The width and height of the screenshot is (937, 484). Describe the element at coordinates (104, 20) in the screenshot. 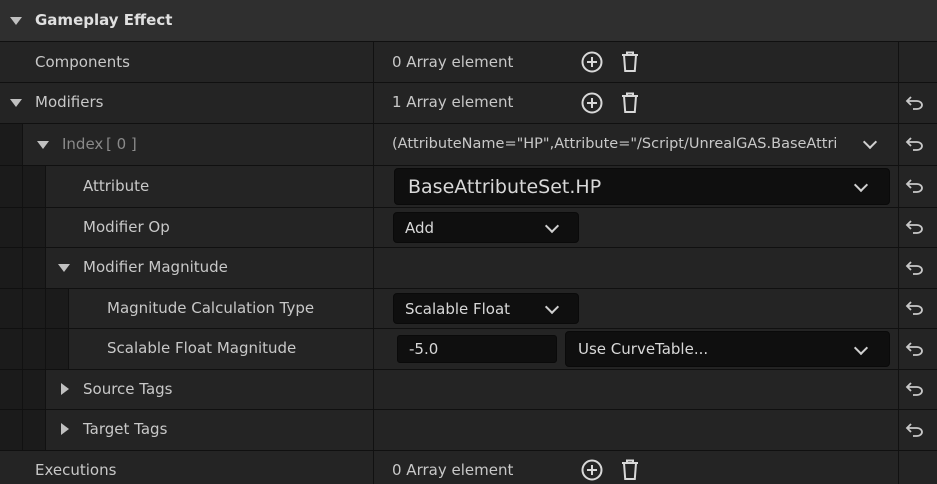

I see `section-title: Gameplay Effect` at that location.